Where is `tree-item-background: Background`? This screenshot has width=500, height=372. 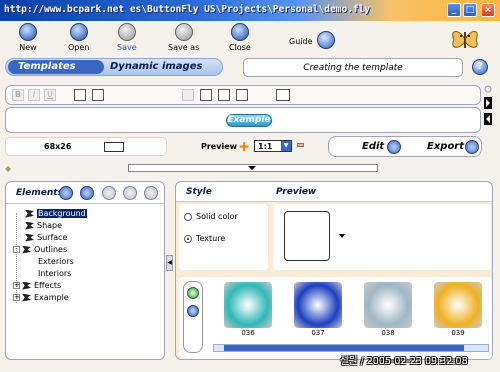 tree-item-background: Background is located at coordinates (56, 213).